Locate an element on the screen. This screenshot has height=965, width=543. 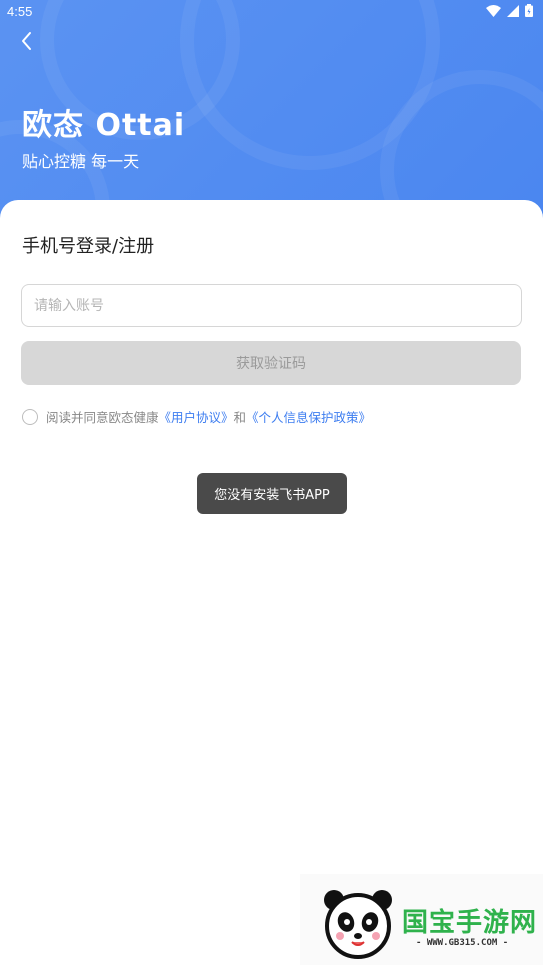
wifi-icon is located at coordinates (493, 10).